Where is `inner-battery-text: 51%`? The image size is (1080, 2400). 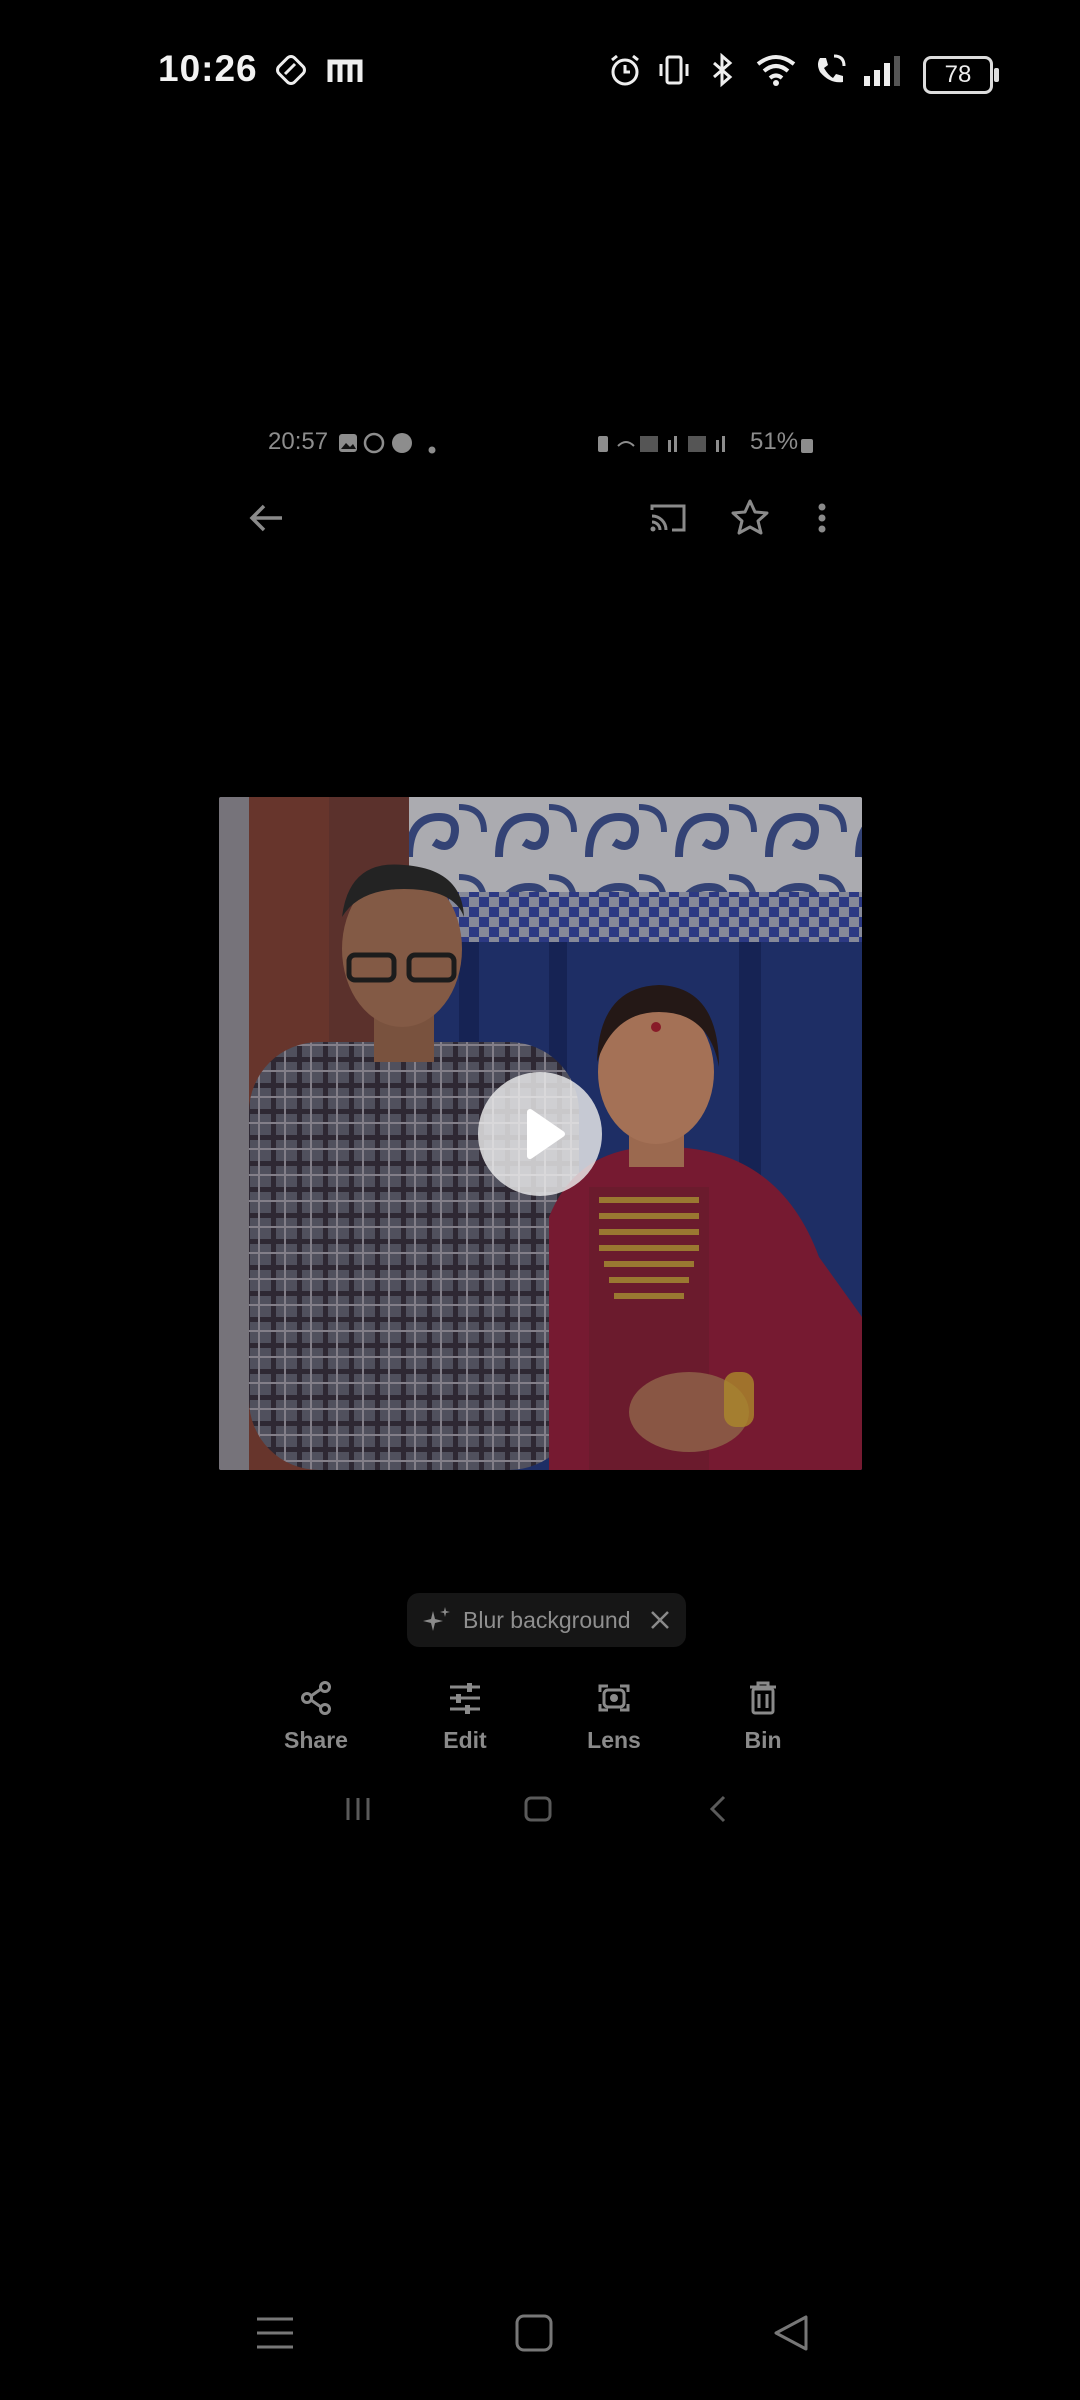 inner-battery-text: 51% is located at coordinates (774, 441).